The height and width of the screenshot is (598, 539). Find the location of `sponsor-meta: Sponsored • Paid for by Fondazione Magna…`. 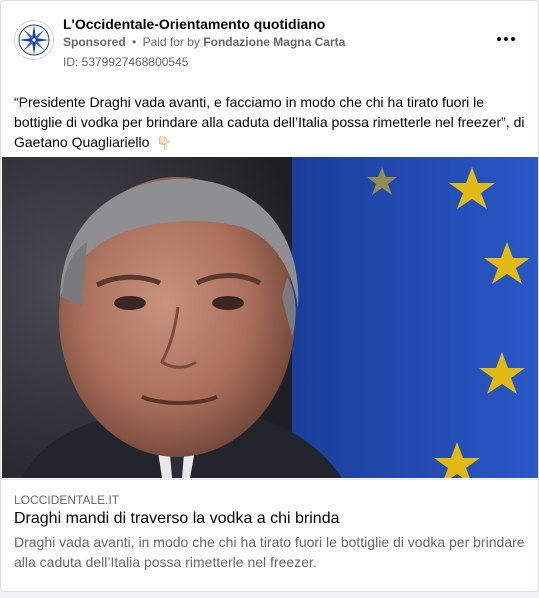

sponsor-meta: Sponsored • Paid for by Fondazione Magna… is located at coordinates (204, 42).